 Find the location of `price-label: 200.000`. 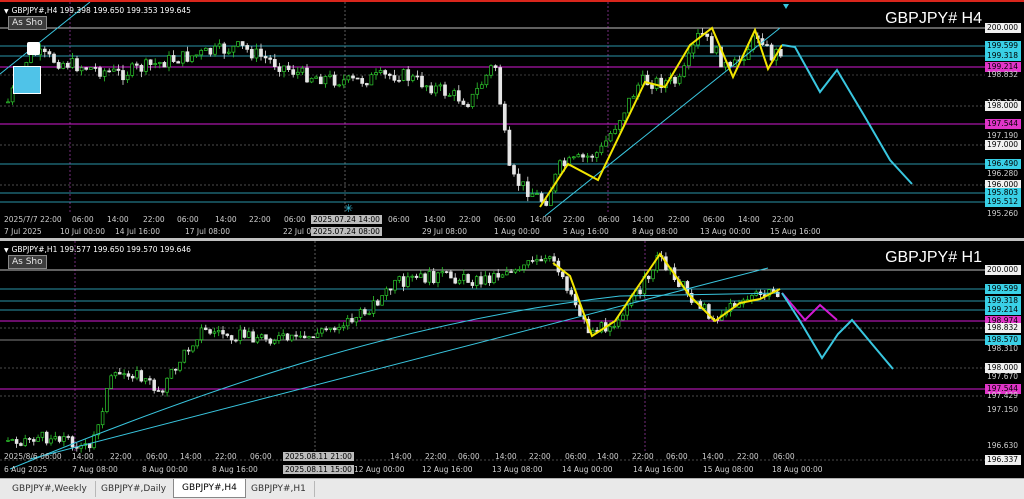

price-label: 200.000 is located at coordinates (1003, 270).